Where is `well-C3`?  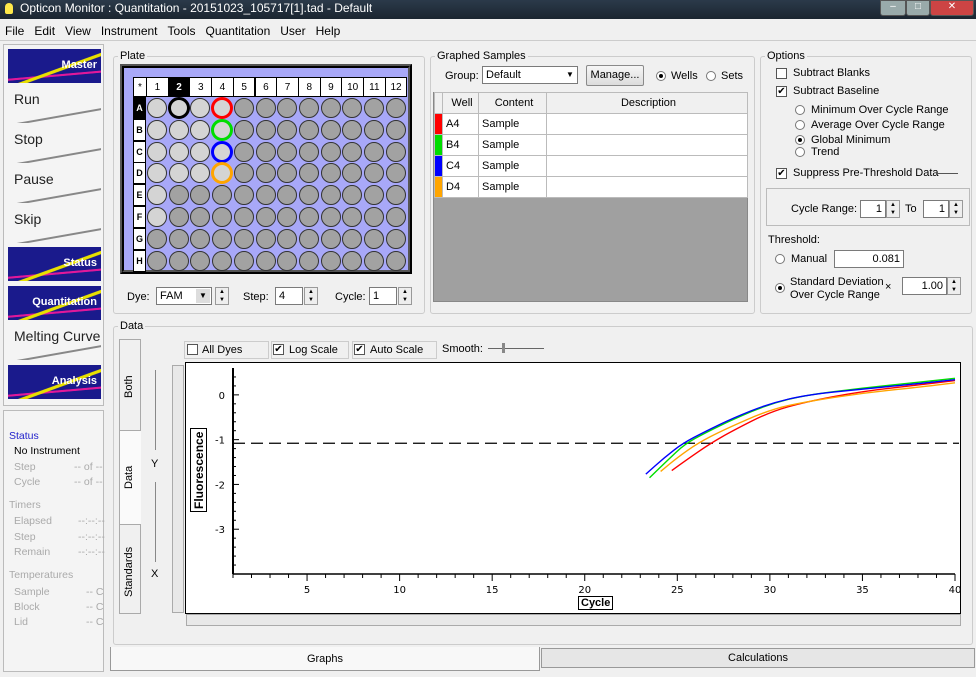
well-C3 is located at coordinates (200, 151).